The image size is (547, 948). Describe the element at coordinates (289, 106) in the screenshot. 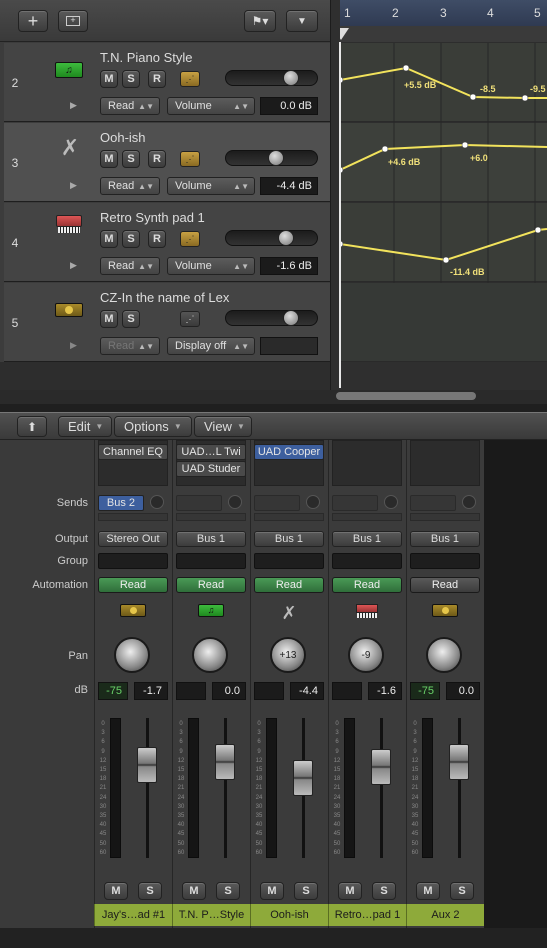

I see `automation-value-field: 0.0 dB` at that location.